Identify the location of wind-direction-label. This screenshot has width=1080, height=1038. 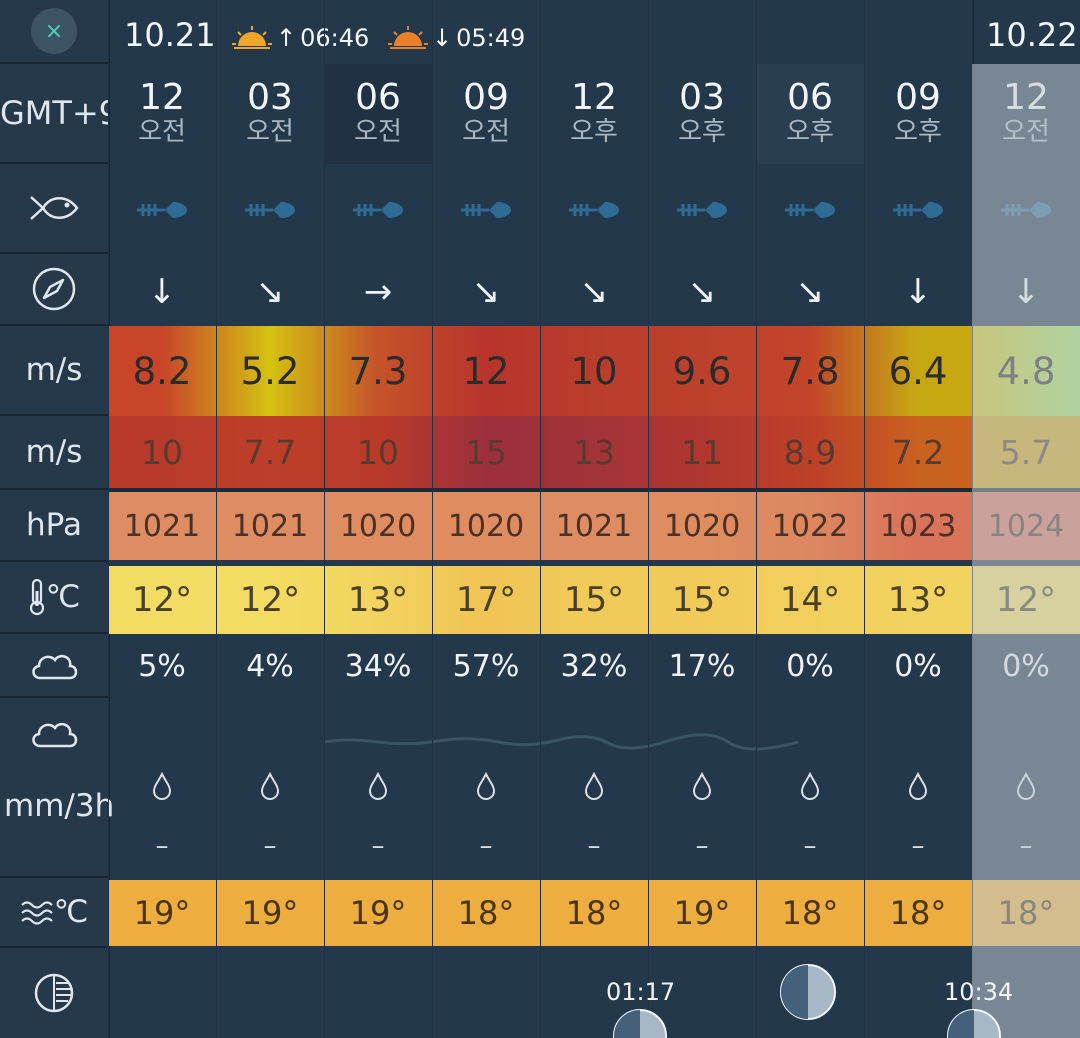
(54, 290).